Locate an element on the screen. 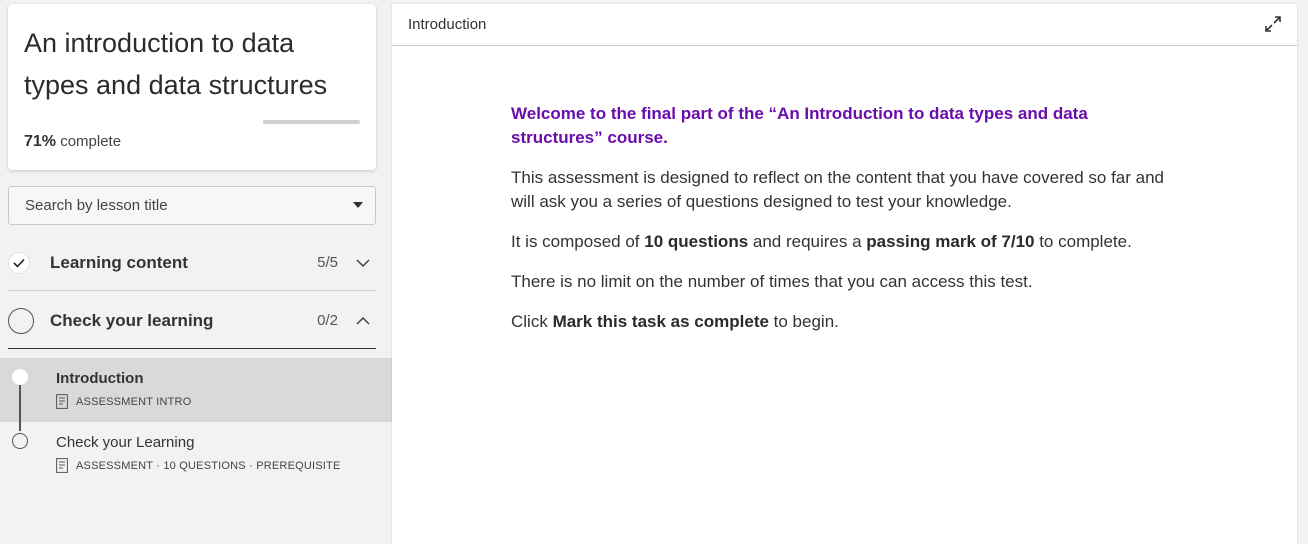  lesson-meta-text: ASSESSMENT · 10 QUESTIONS · PREREQUISITE is located at coordinates (208, 465).